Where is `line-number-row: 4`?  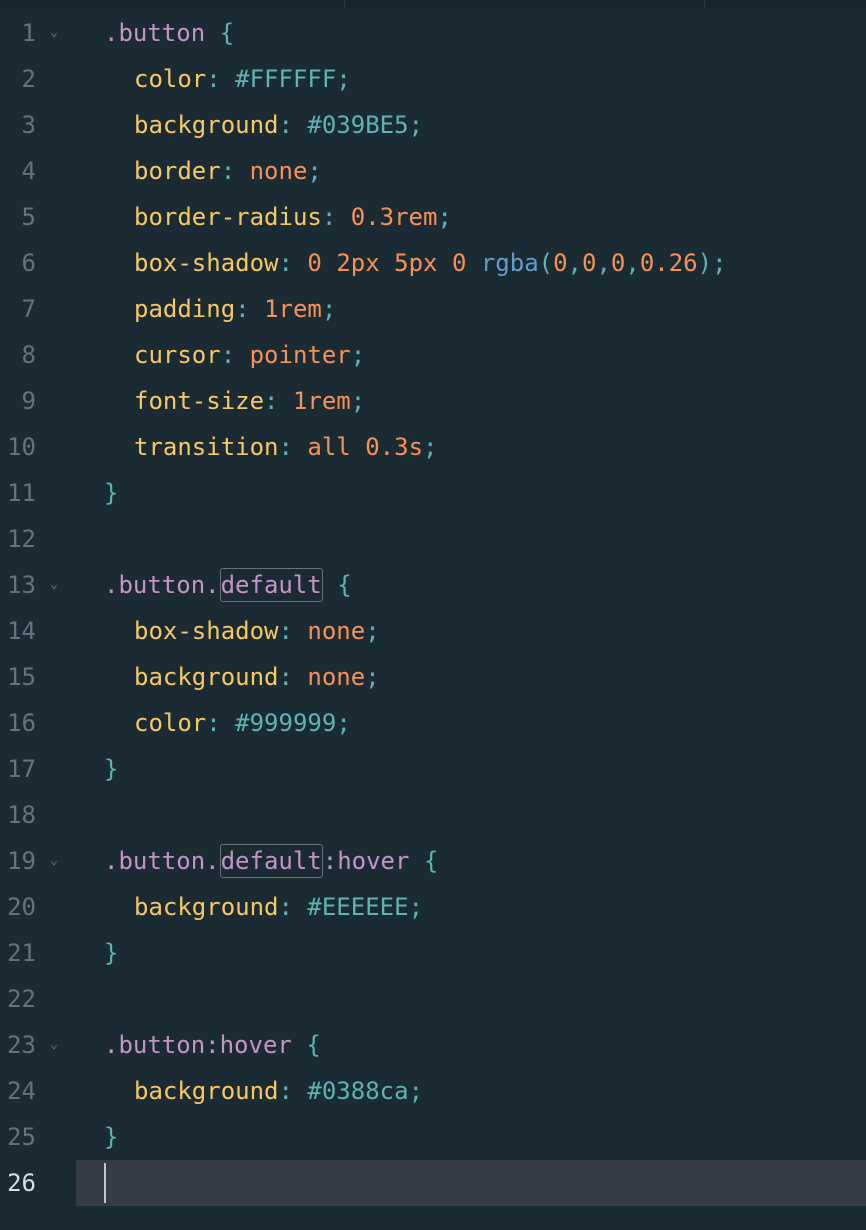 line-number-row: 4 is located at coordinates (38, 171).